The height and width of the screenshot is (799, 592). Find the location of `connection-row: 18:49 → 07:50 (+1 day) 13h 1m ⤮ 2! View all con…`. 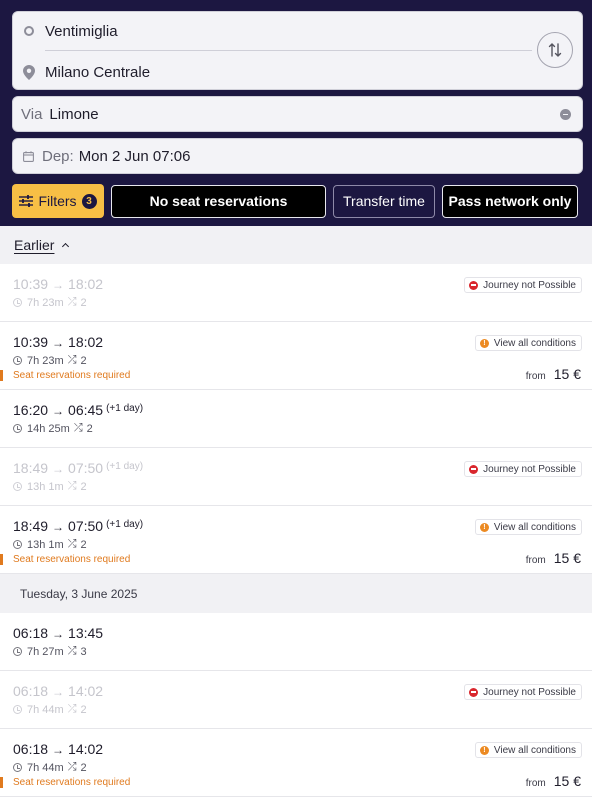

connection-row: 18:49 → 07:50 (+1 day) 13h 1m ⤮ 2! View all con… is located at coordinates (296, 540).